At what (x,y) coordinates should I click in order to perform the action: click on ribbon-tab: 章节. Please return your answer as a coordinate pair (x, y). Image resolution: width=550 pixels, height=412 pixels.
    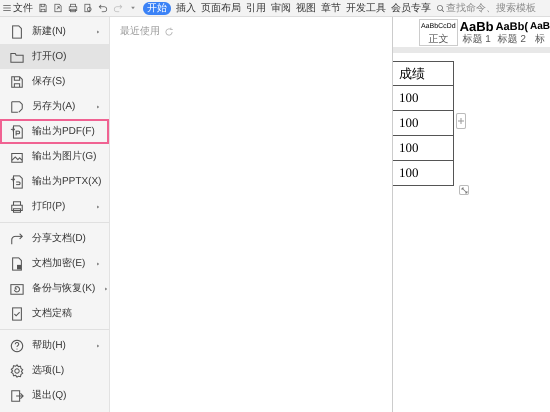
    Looking at the image, I should click on (331, 8).